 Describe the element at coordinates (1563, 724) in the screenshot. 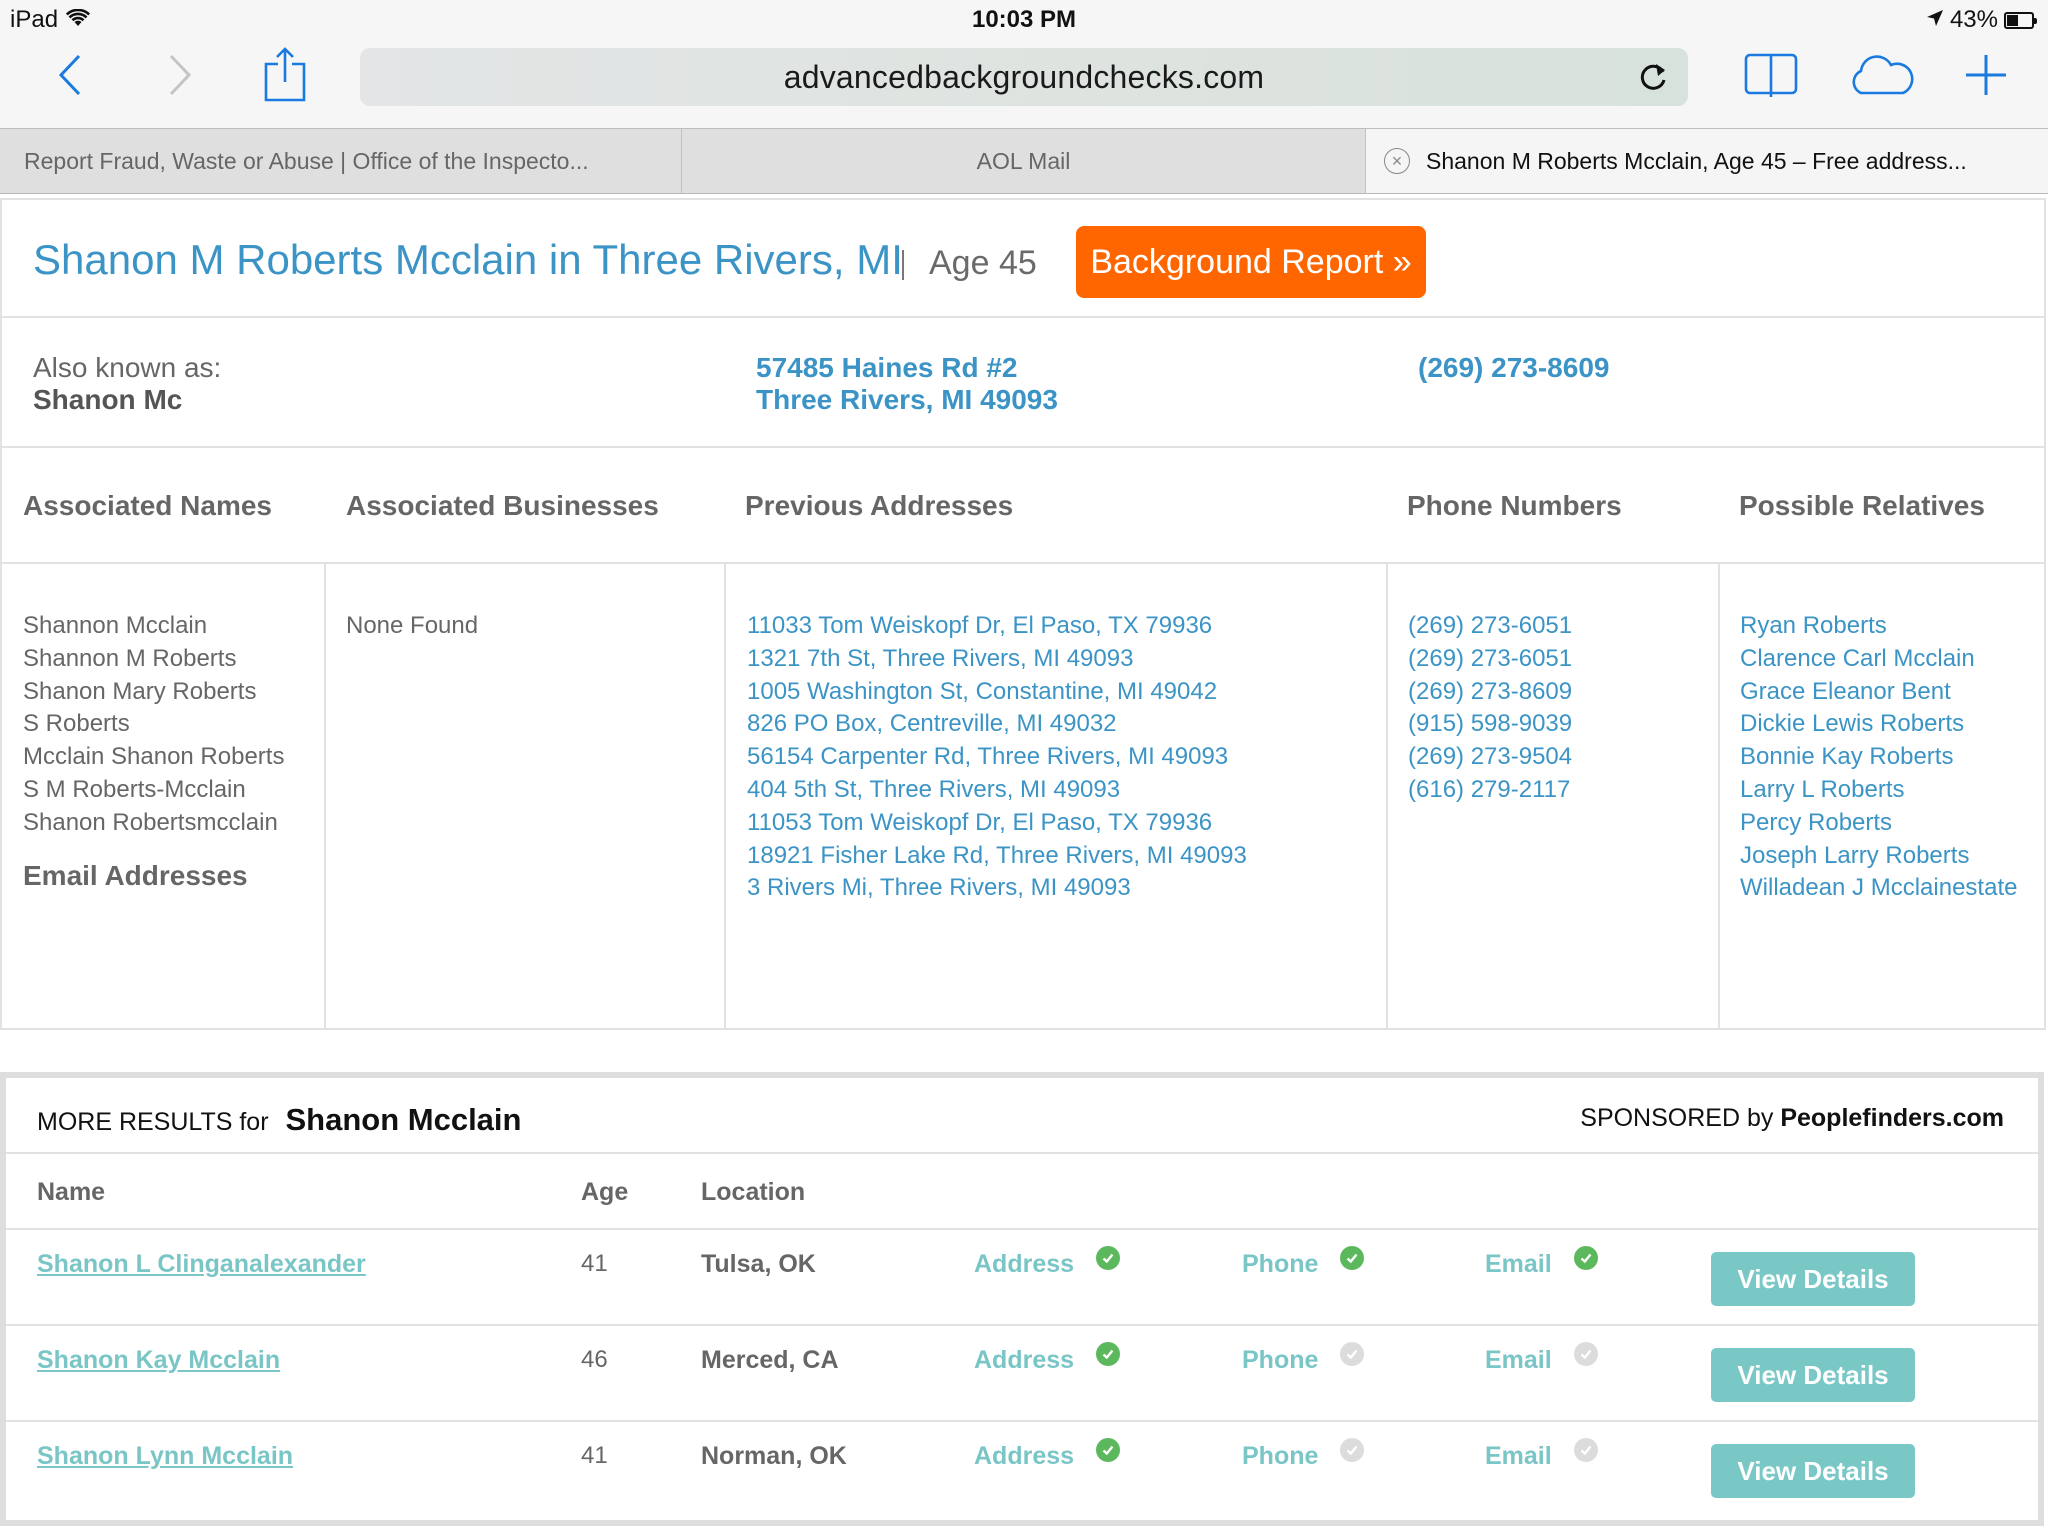

I see `phone-number-link: (915) 598-9039` at that location.